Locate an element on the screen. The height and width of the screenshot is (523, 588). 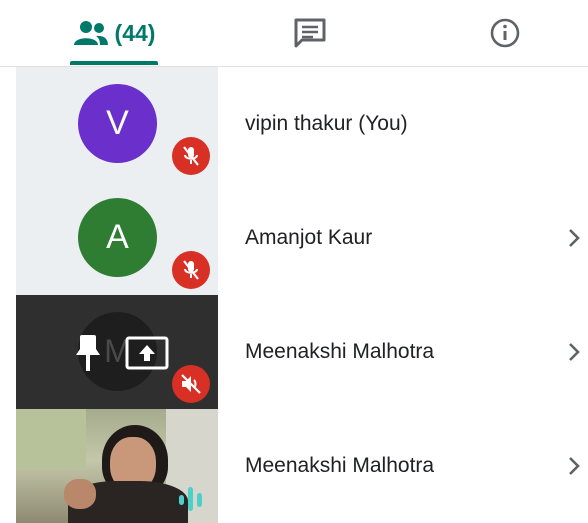
tab-people: (44) is located at coordinates (114, 33).